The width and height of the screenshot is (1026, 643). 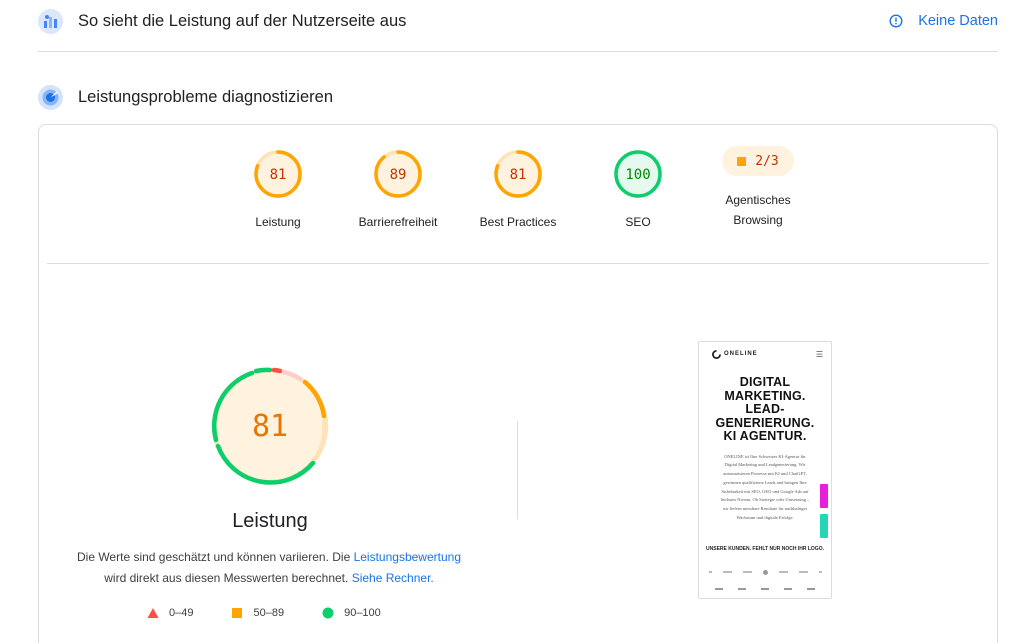 I want to click on vertical-divider, so click(x=517, y=470).